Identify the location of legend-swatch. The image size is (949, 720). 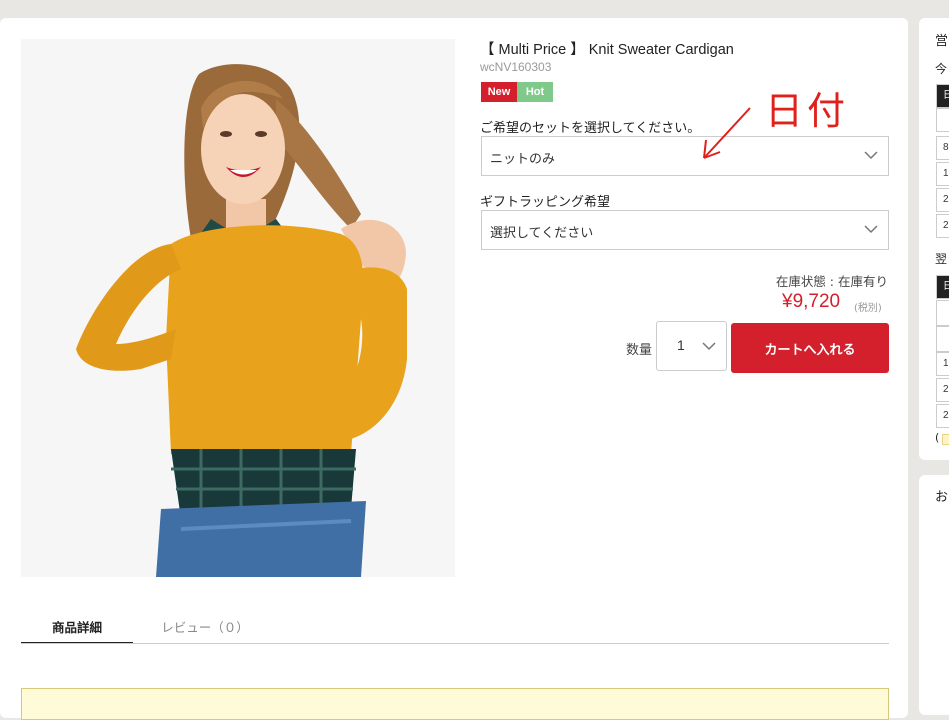
(945, 439).